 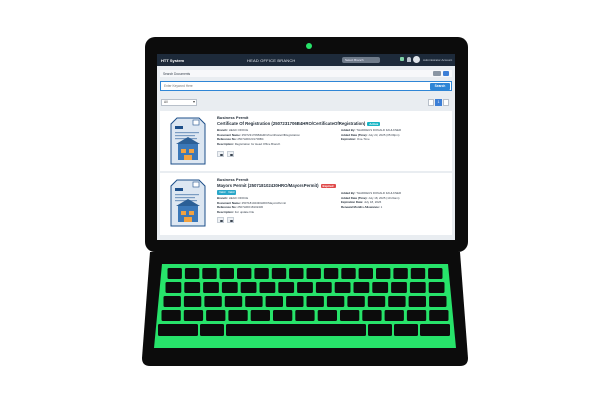 What do you see at coordinates (440, 86) in the screenshot?
I see `search-button: Search` at bounding box center [440, 86].